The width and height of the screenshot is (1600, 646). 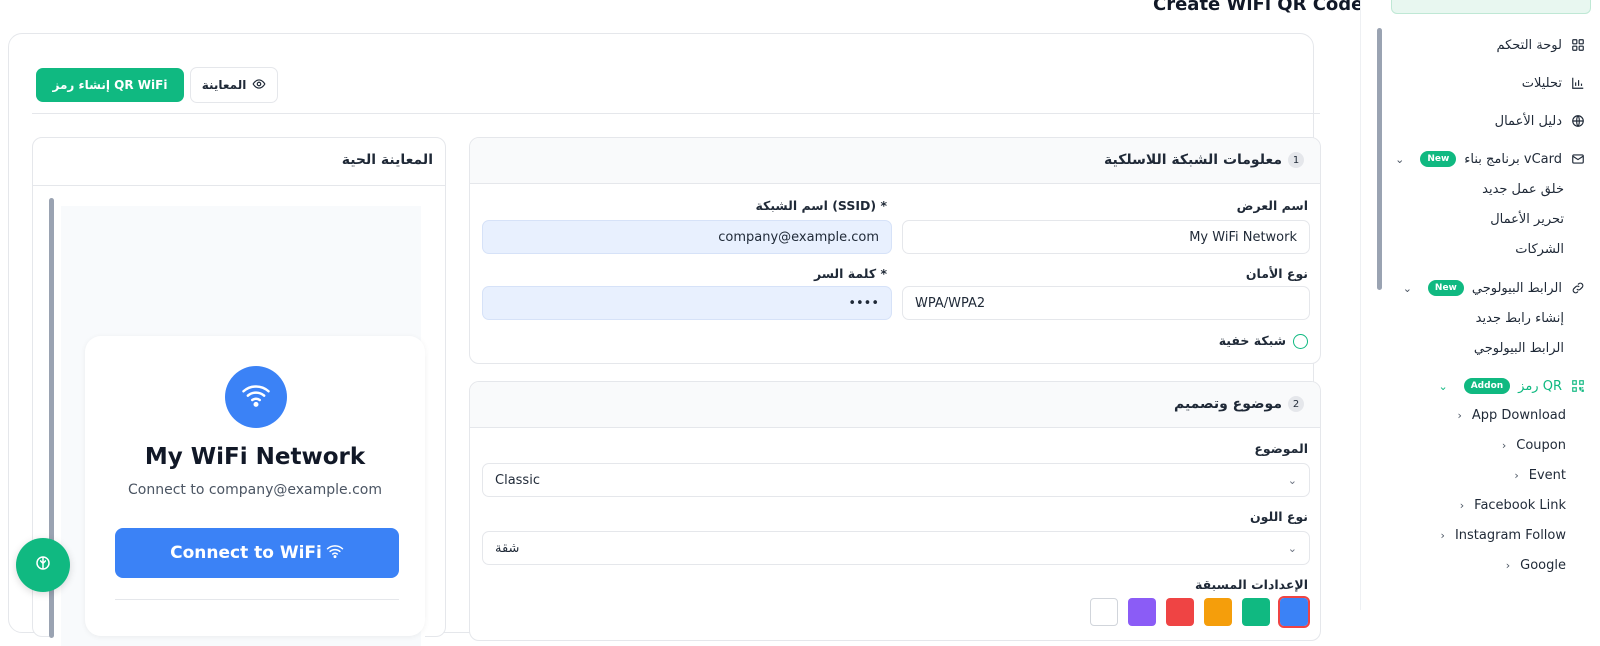 I want to click on sidebar-sub-qr-facebook: › Facebook Link, so click(x=1513, y=505).